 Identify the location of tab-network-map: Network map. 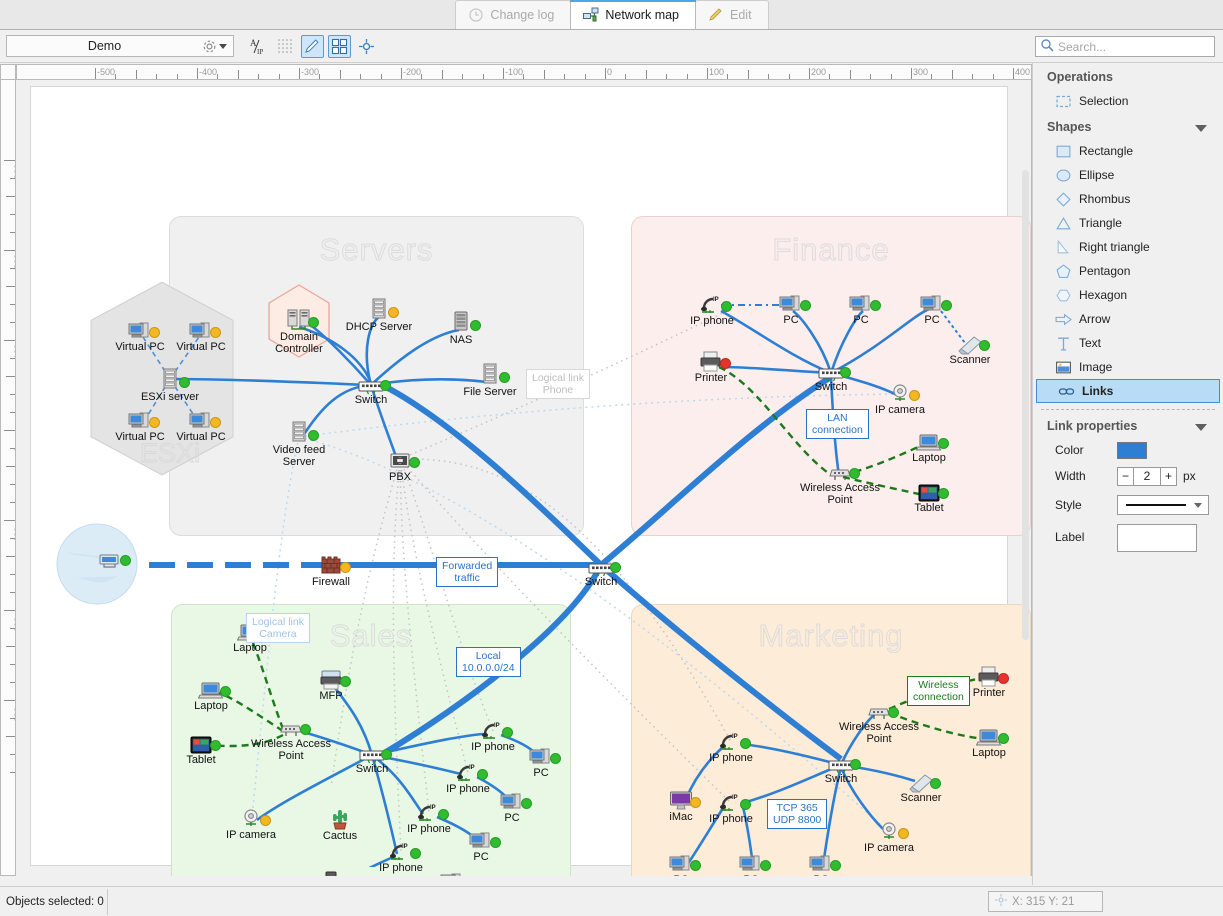
(633, 14).